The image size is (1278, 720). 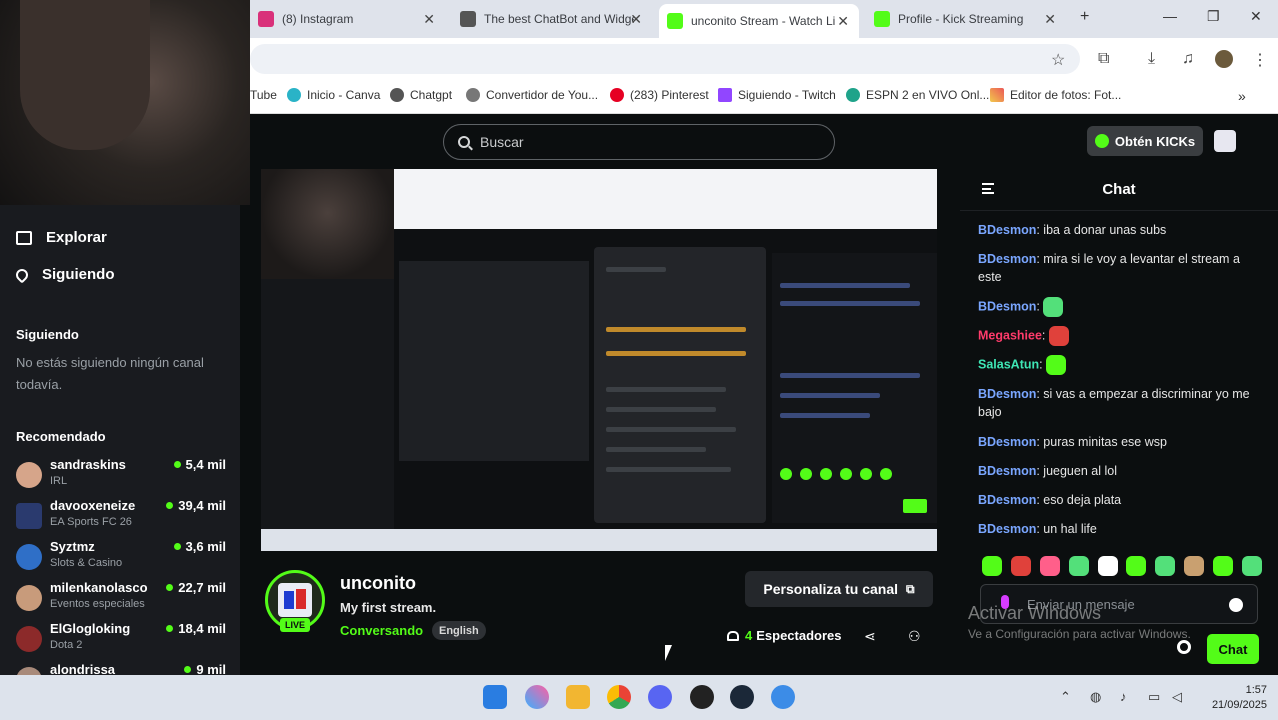 I want to click on bookmark-star-icon: ☆, so click(x=1058, y=60).